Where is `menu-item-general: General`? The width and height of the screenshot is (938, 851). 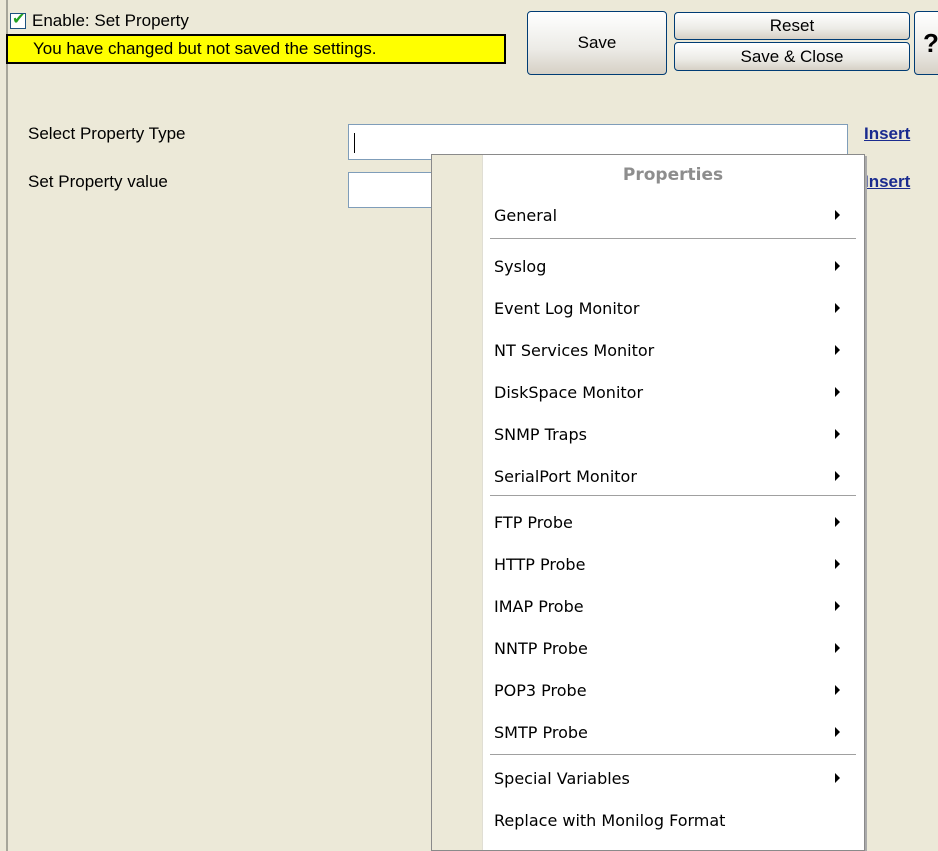
menu-item-general: General is located at coordinates (673, 215).